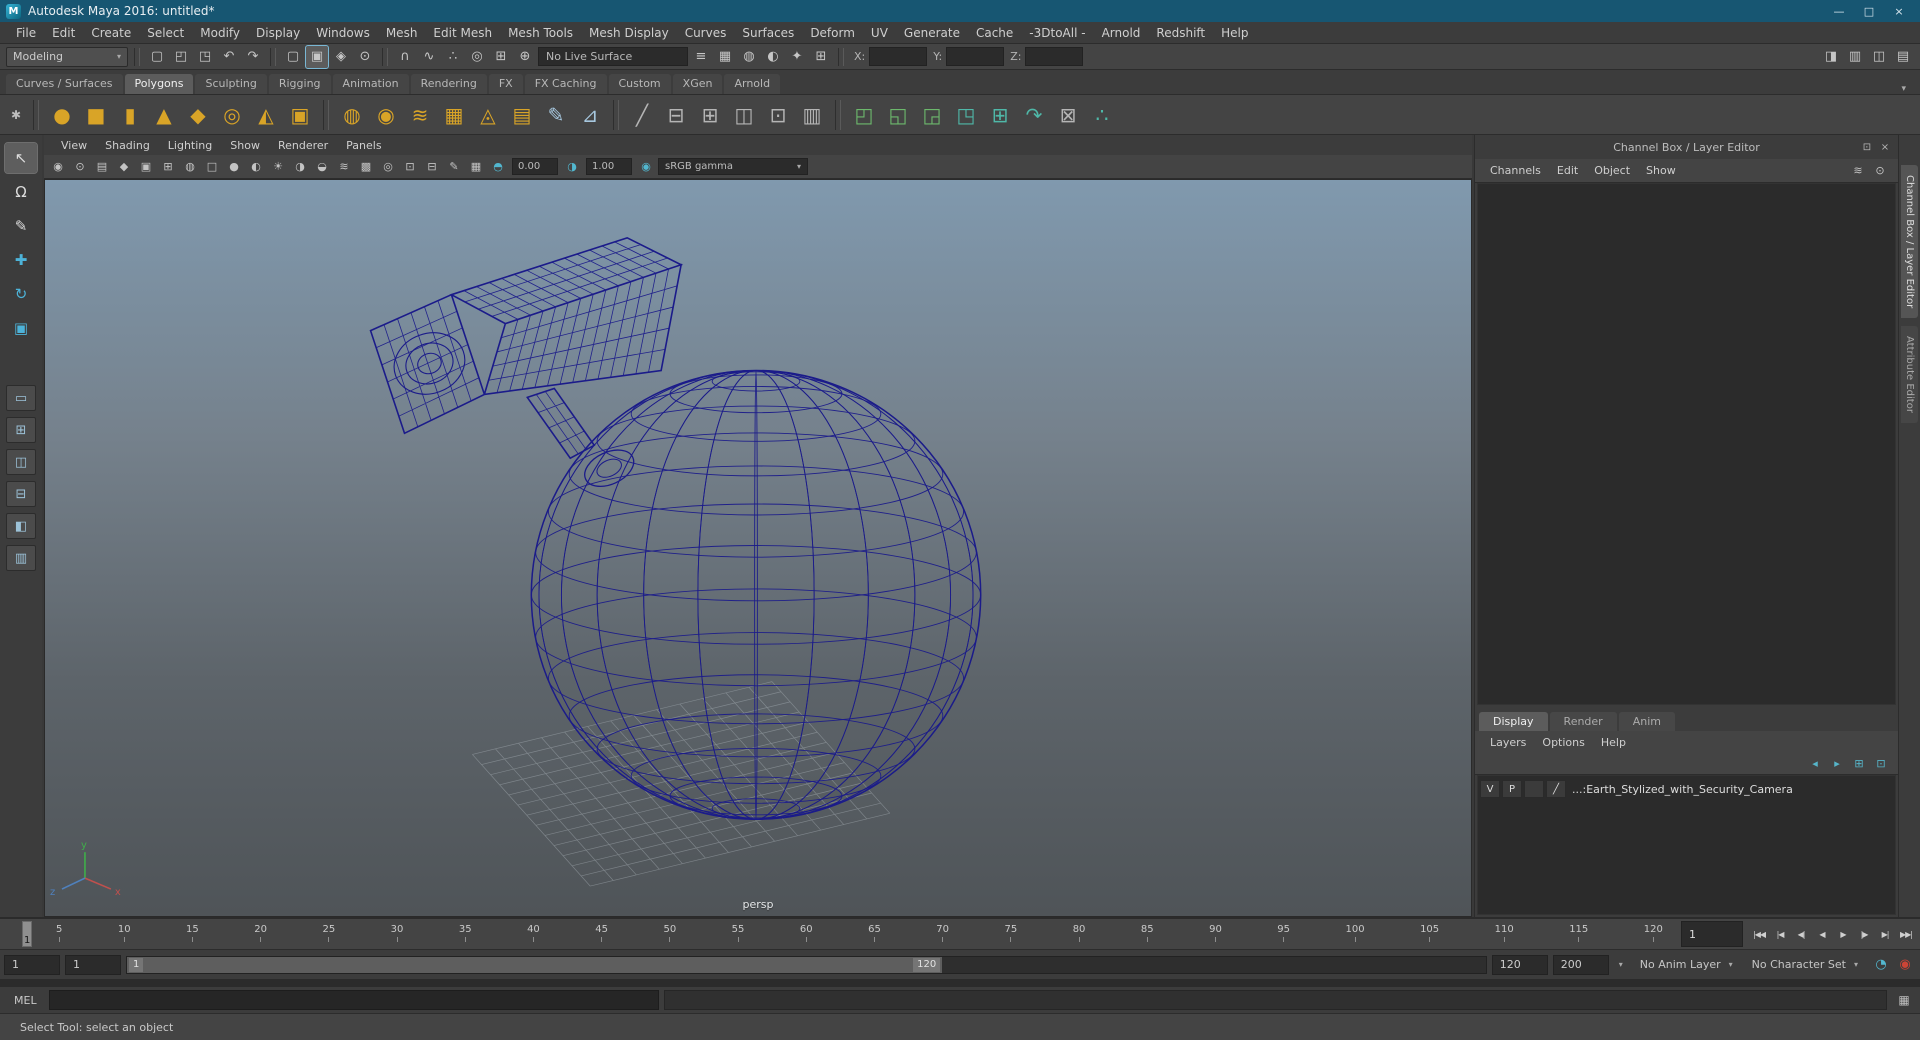 The image size is (1920, 1040). I want to click on layout-four-pane-icon: ⊞, so click(21, 430).